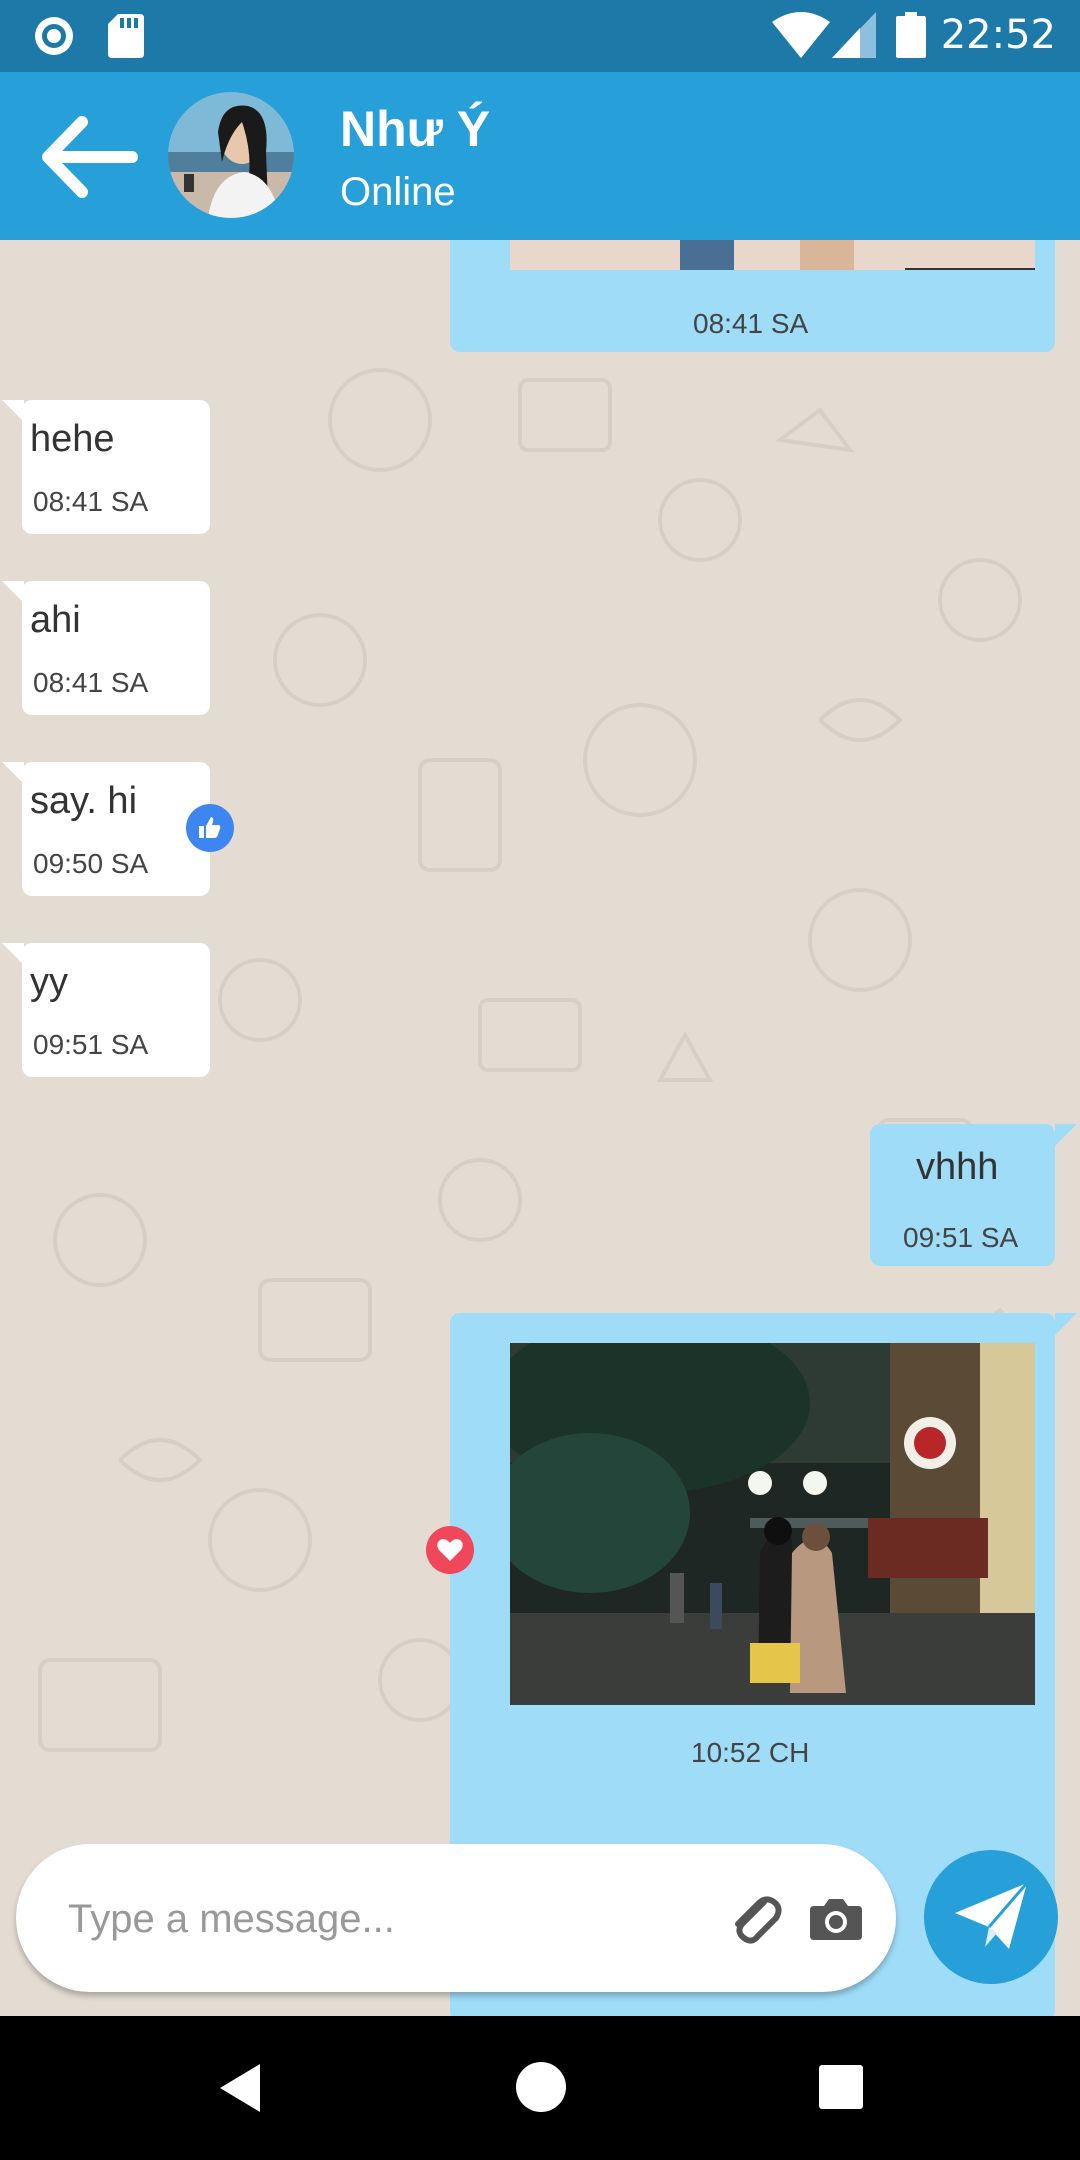 This screenshot has height=2160, width=1080. What do you see at coordinates (116, 648) in the screenshot?
I see `message-bubble-in: ahi 08:41 SA` at bounding box center [116, 648].